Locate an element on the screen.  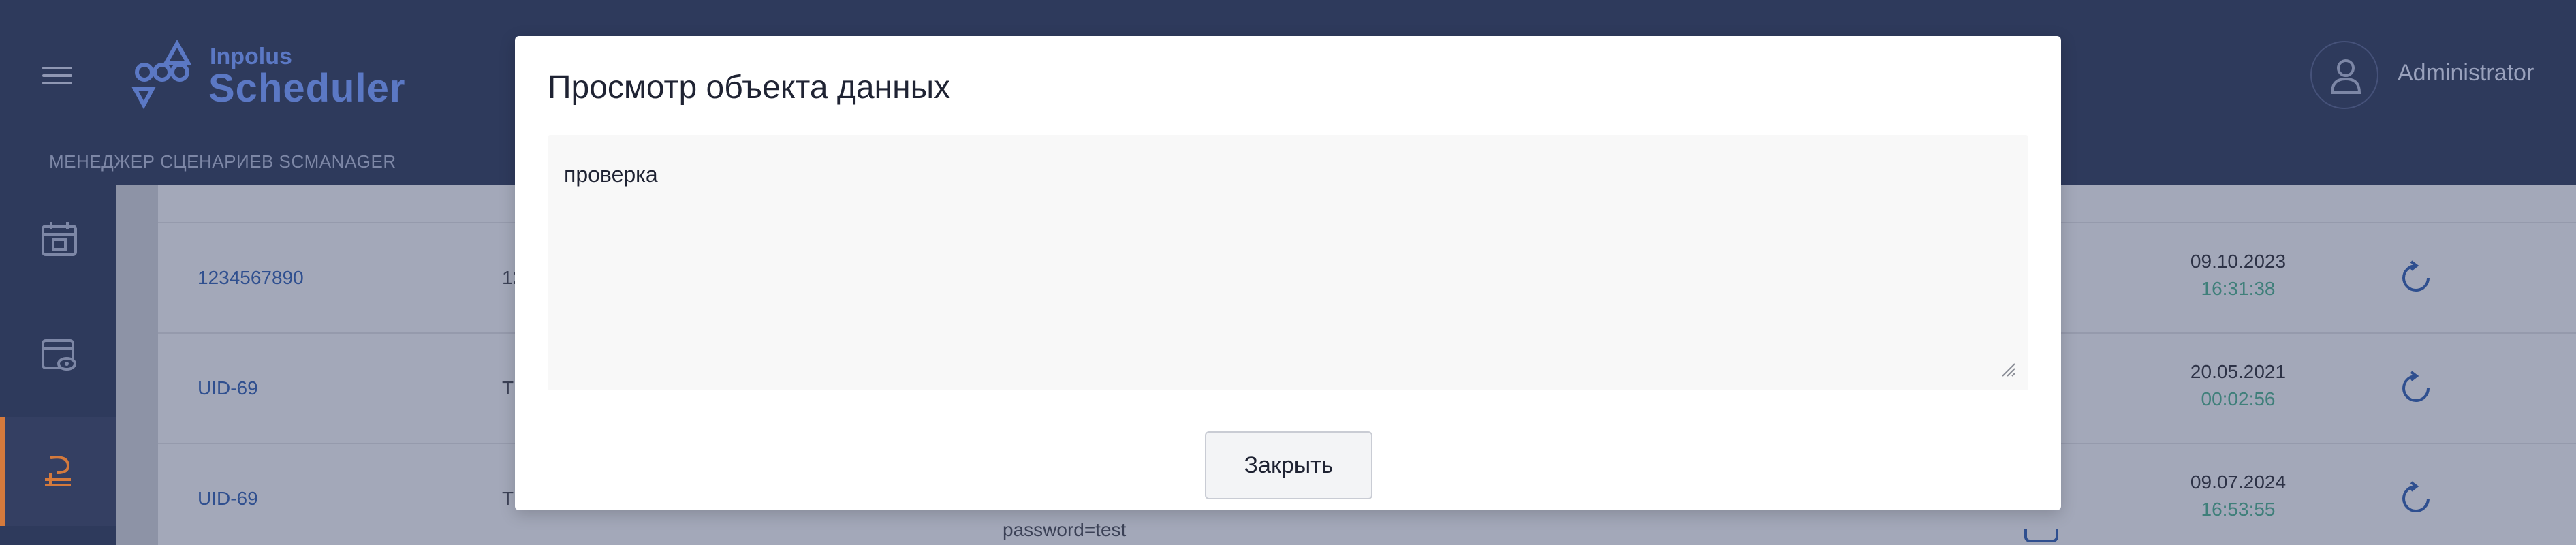
data-objects-icon is located at coordinates (58, 471).